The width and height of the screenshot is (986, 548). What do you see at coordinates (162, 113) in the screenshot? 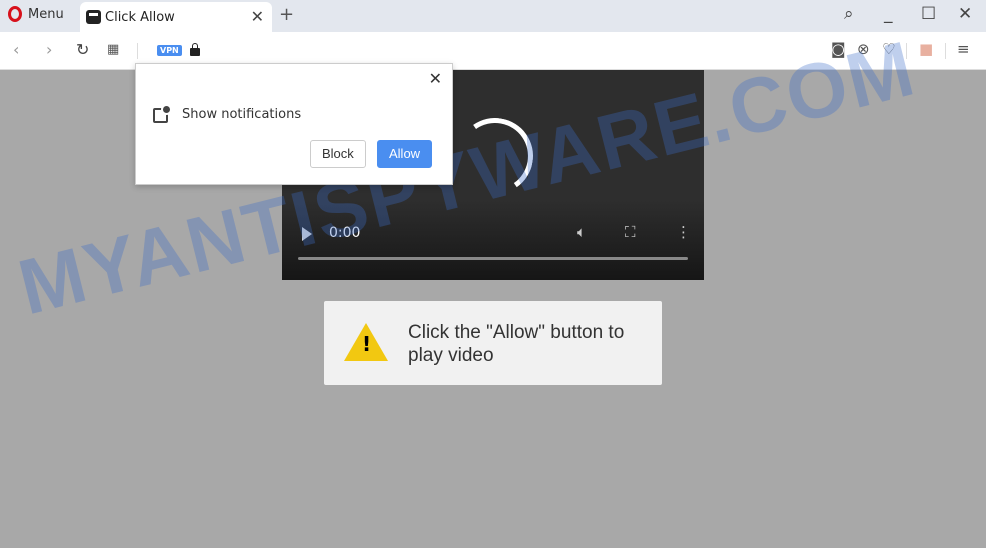
I see `notification-icon` at bounding box center [162, 113].